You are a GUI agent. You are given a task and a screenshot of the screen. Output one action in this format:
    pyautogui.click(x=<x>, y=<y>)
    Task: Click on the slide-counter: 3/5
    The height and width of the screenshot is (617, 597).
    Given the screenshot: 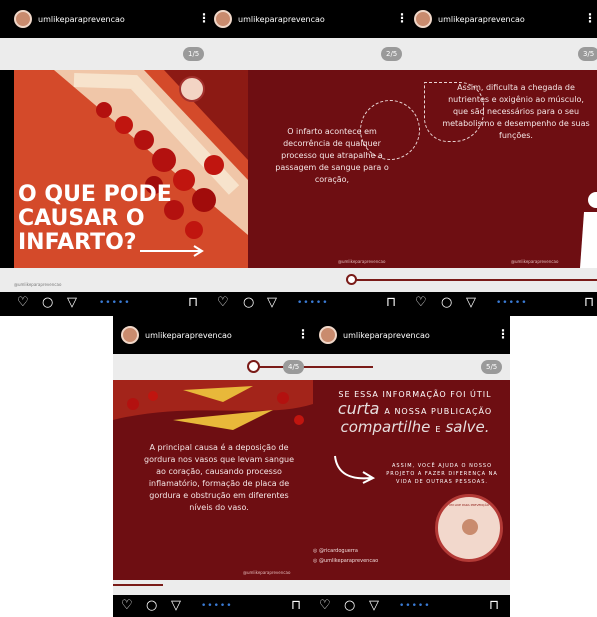 What is the action you would take?
    pyautogui.click(x=587, y=54)
    